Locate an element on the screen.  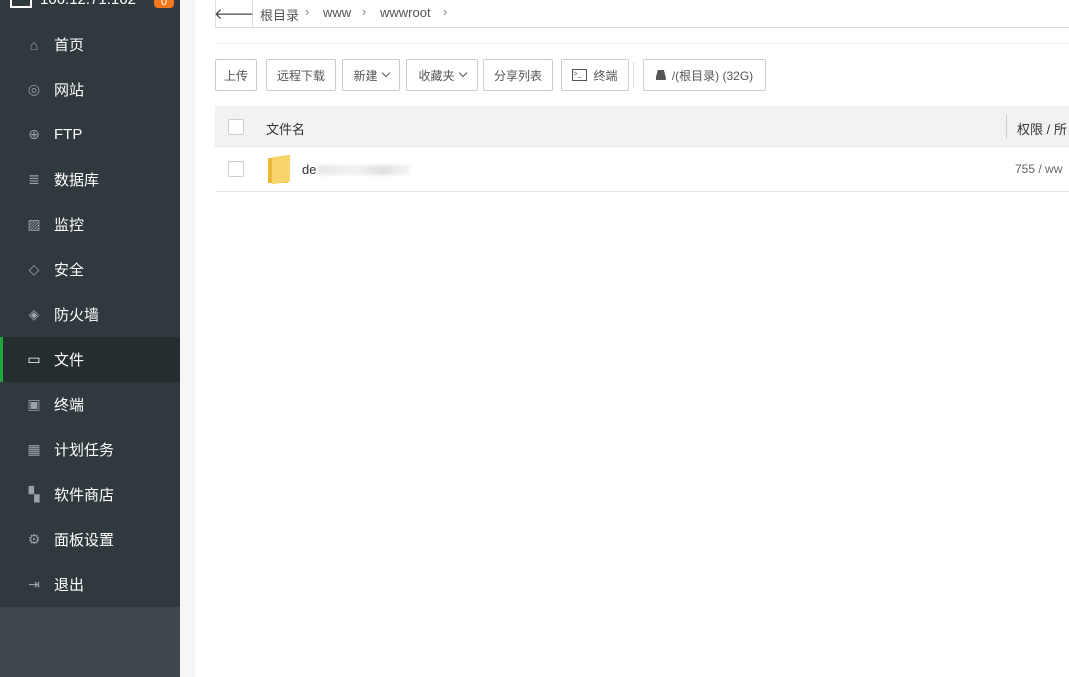
sidebar-item-label: 终端 is located at coordinates (69, 405).